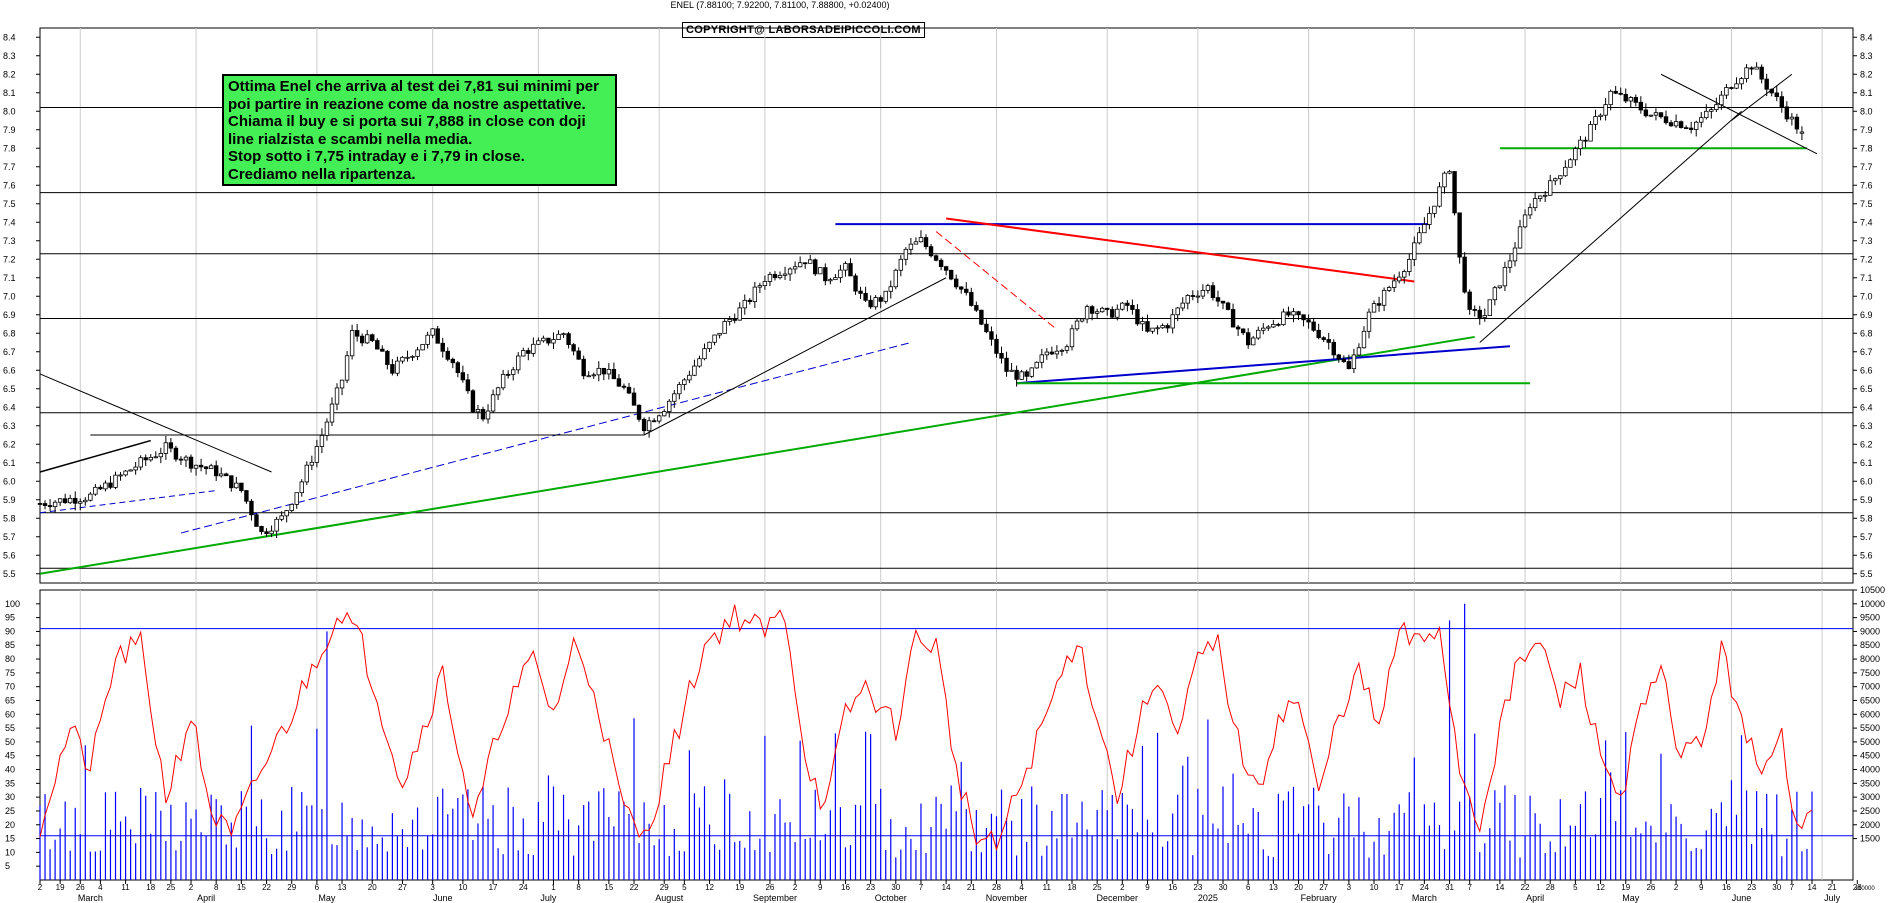 The width and height of the screenshot is (1890, 903). I want to click on volume-tick-label: 2500, so click(1870, 811).